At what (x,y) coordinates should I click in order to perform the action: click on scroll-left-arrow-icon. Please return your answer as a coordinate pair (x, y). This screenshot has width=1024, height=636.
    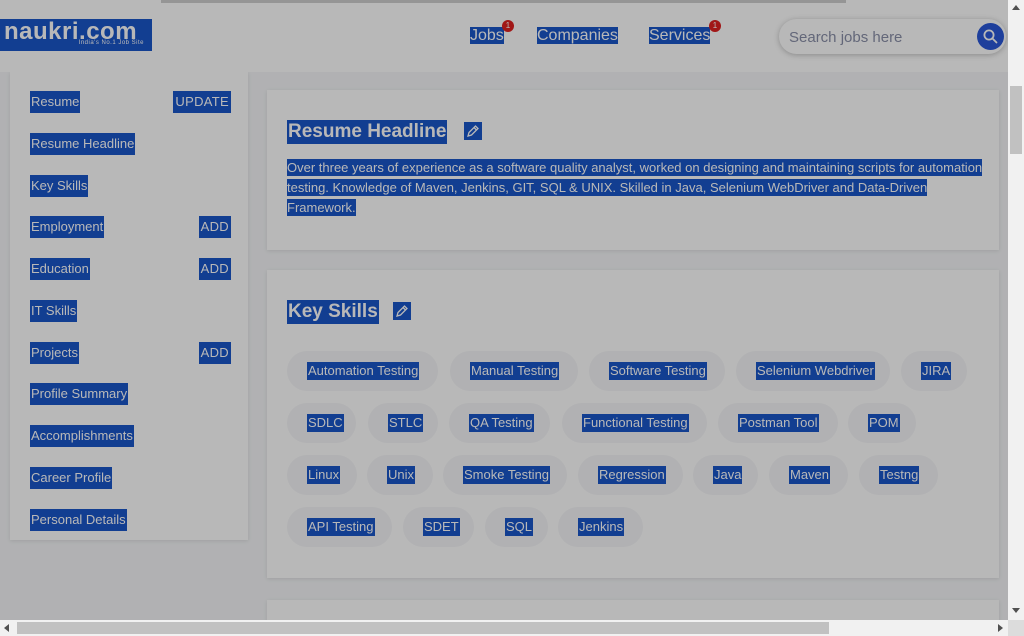
    Looking at the image, I should click on (6, 628).